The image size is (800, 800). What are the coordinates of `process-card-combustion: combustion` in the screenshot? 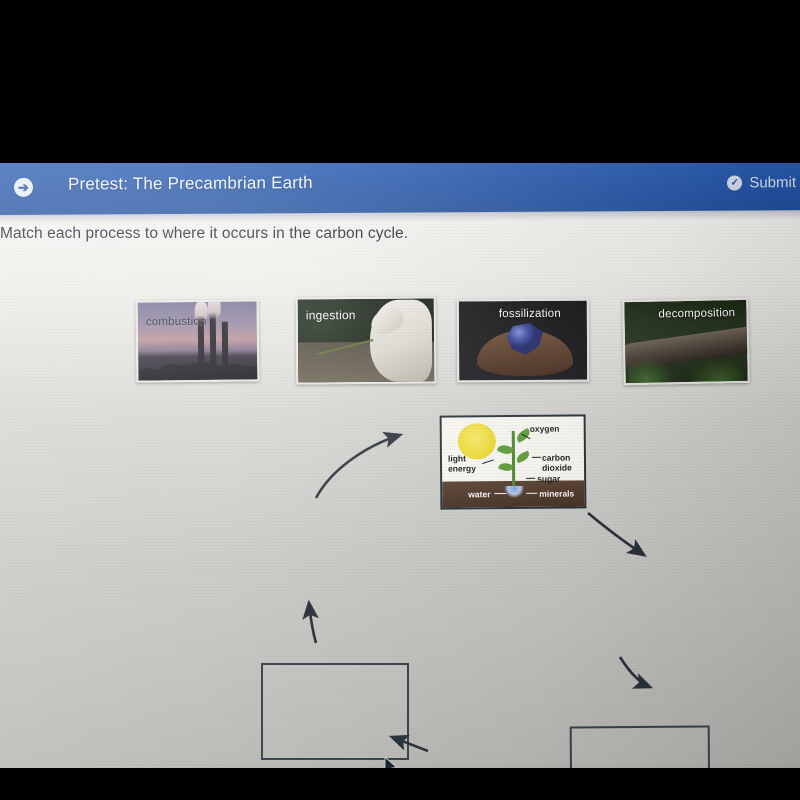 It's located at (197, 341).